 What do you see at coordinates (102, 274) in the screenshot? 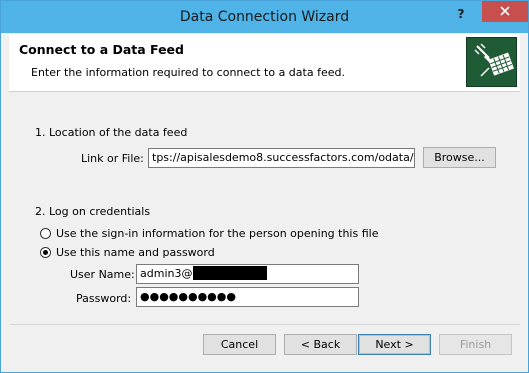
I see `username-label: User Name:` at bounding box center [102, 274].